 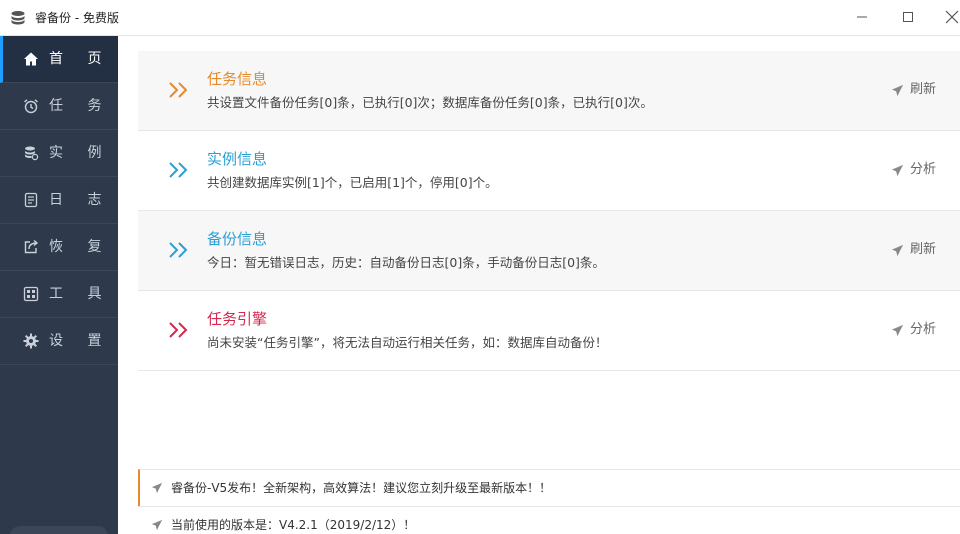 I want to click on card-description: 共创建数据库实例[1]个，已启用[1]个，停用[0]个。, so click(x=352, y=182).